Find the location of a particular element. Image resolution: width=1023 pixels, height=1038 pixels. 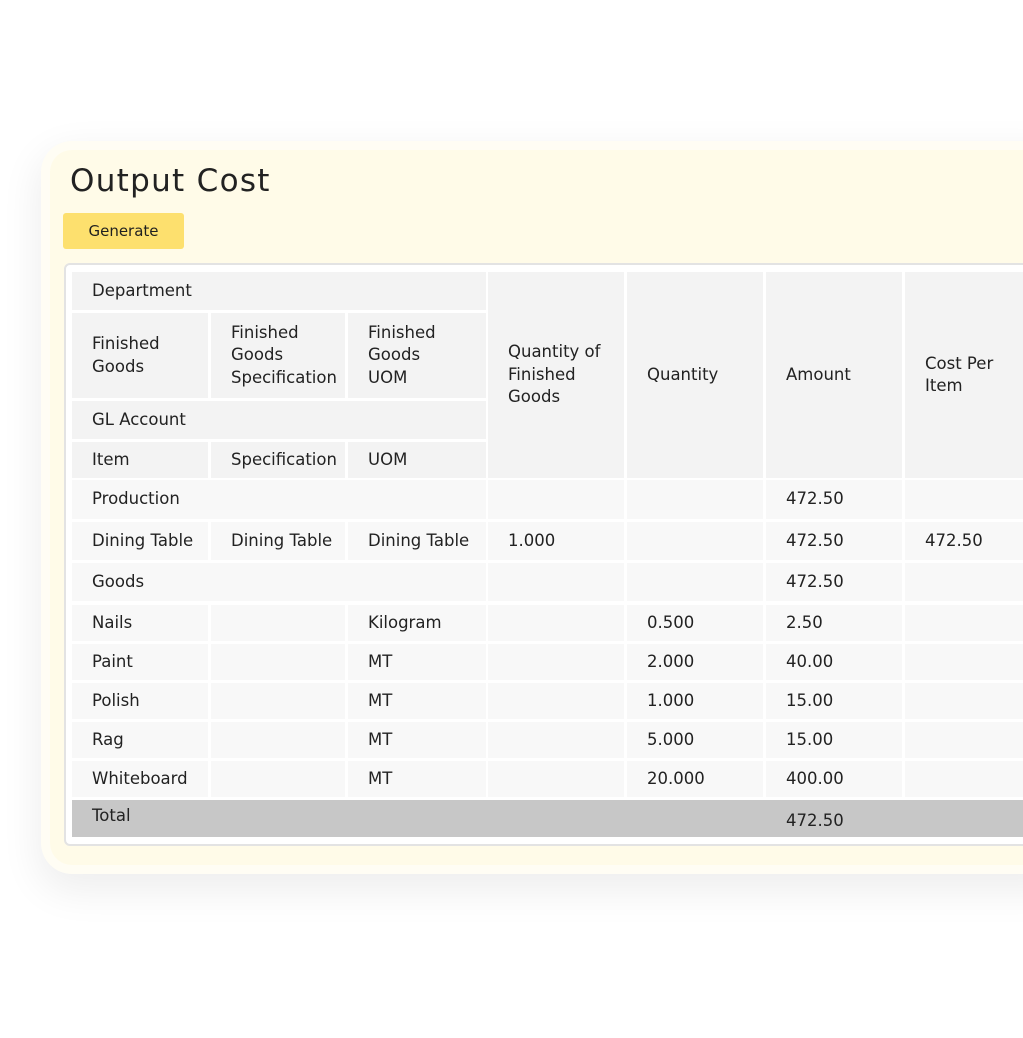

production-amount: 472.50 is located at coordinates (834, 499).